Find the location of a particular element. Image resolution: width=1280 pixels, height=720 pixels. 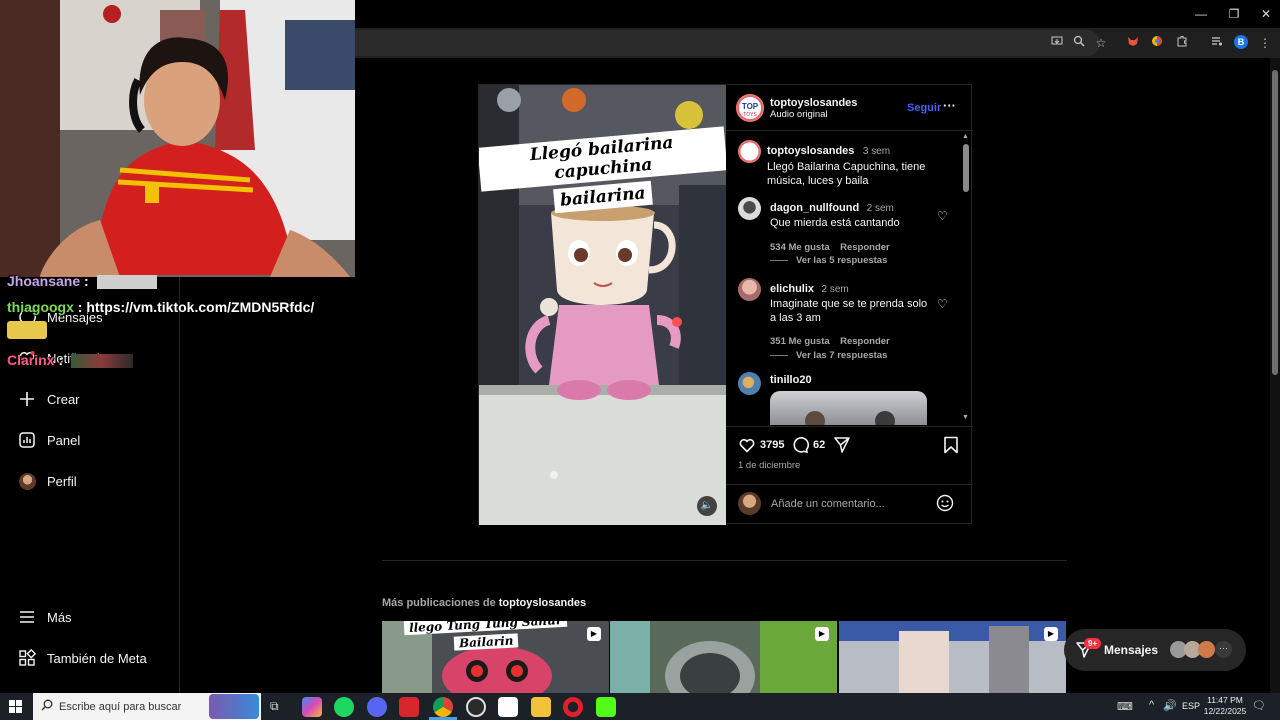

obs-icon is located at coordinates (476, 707).